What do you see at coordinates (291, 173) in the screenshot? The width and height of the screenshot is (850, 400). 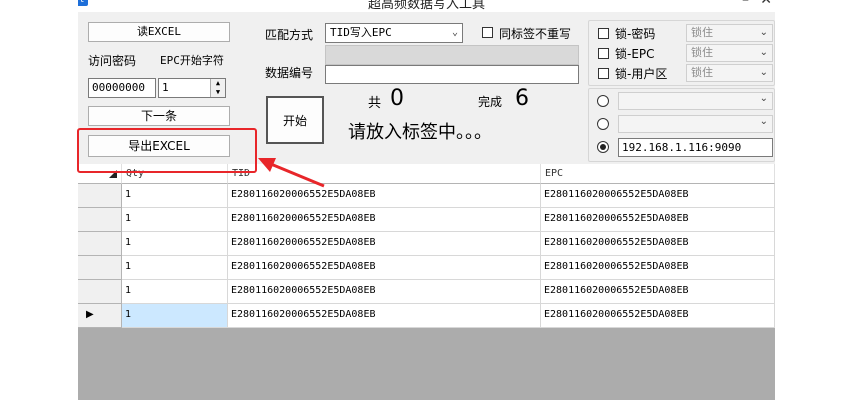 I see `annotation-arrow-icon` at bounding box center [291, 173].